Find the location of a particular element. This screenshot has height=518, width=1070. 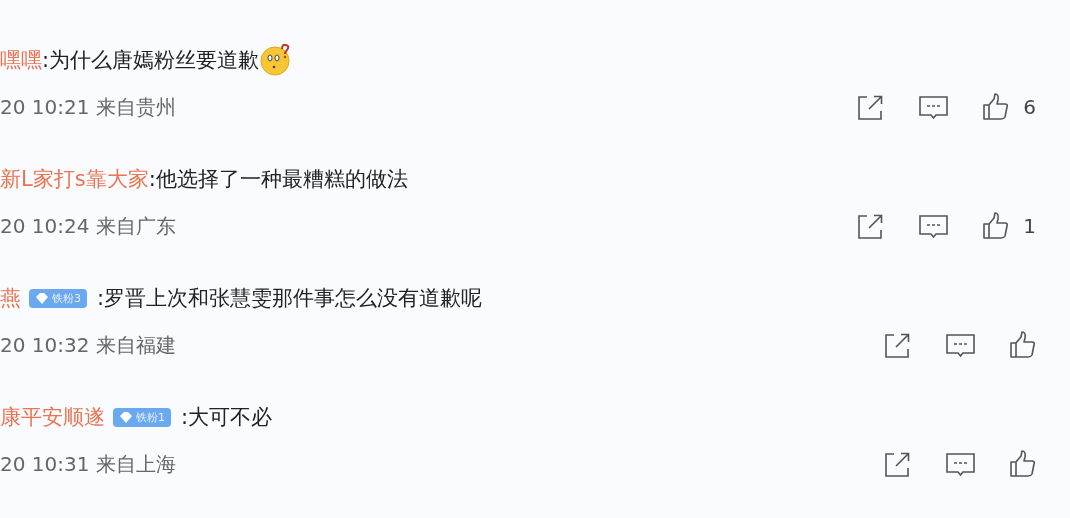

comment-time: 20 10:32 来自福建 is located at coordinates (88, 345).